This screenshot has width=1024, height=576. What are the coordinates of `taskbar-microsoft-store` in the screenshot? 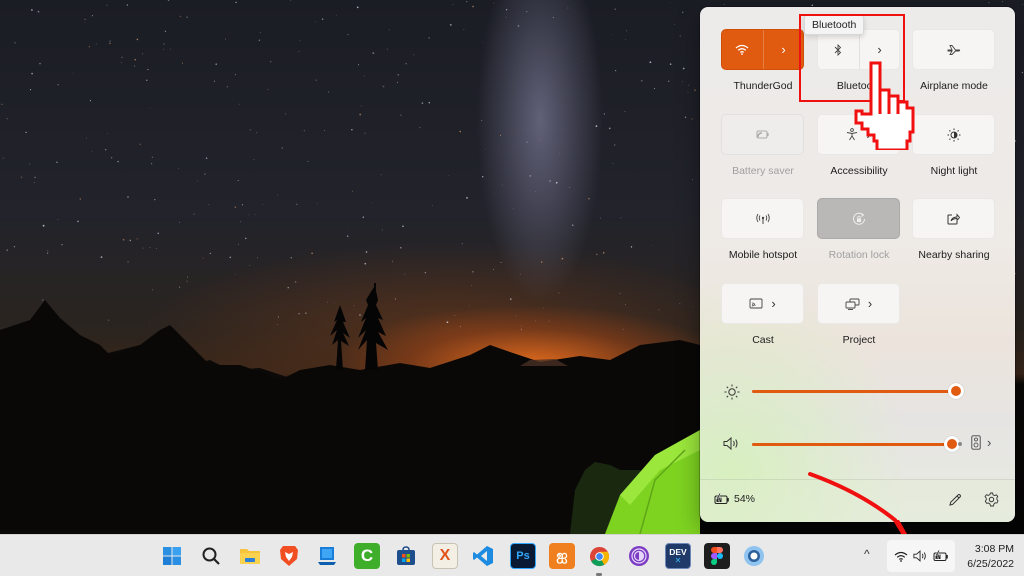 It's located at (406, 556).